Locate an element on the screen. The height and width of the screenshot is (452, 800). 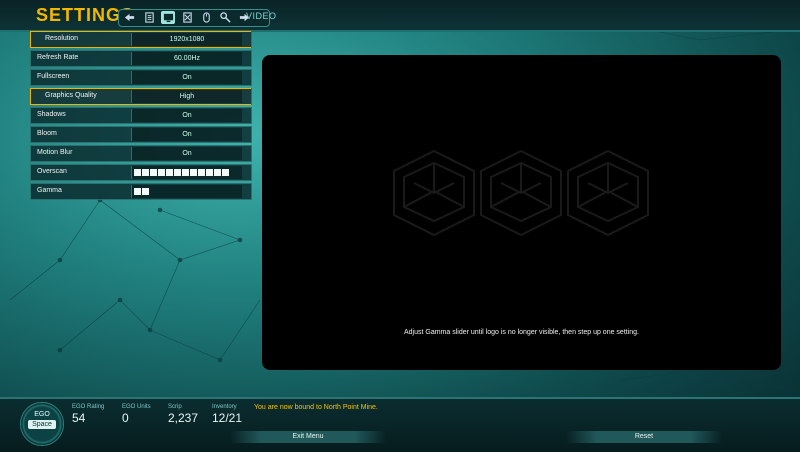
shadows-toggle: On is located at coordinates (186, 115).